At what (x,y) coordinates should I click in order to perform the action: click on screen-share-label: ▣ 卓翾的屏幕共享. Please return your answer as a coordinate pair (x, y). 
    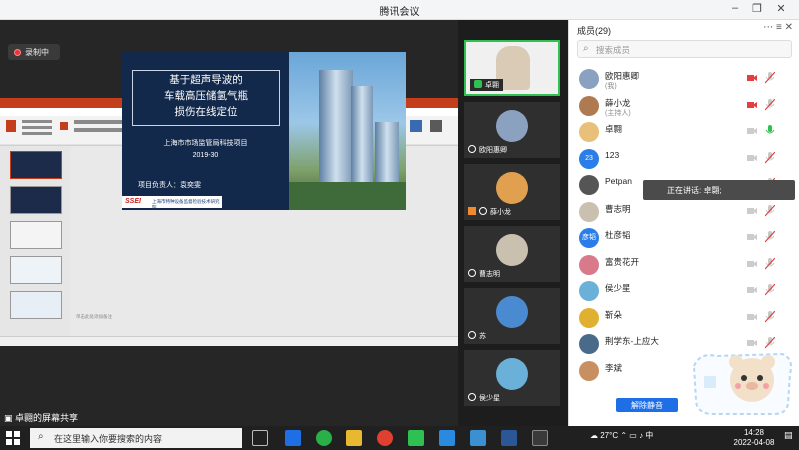
    Looking at the image, I should click on (229, 417).